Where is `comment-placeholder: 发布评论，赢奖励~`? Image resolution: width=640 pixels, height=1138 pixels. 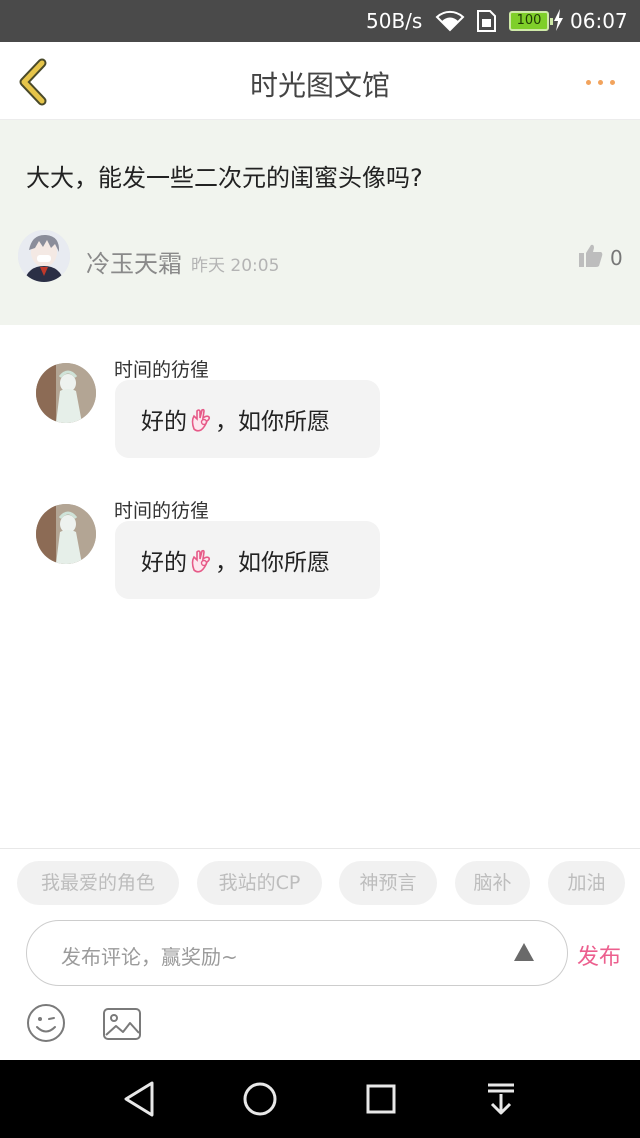
comment-placeholder: 发布评论，赢奖励~ is located at coordinates (149, 957).